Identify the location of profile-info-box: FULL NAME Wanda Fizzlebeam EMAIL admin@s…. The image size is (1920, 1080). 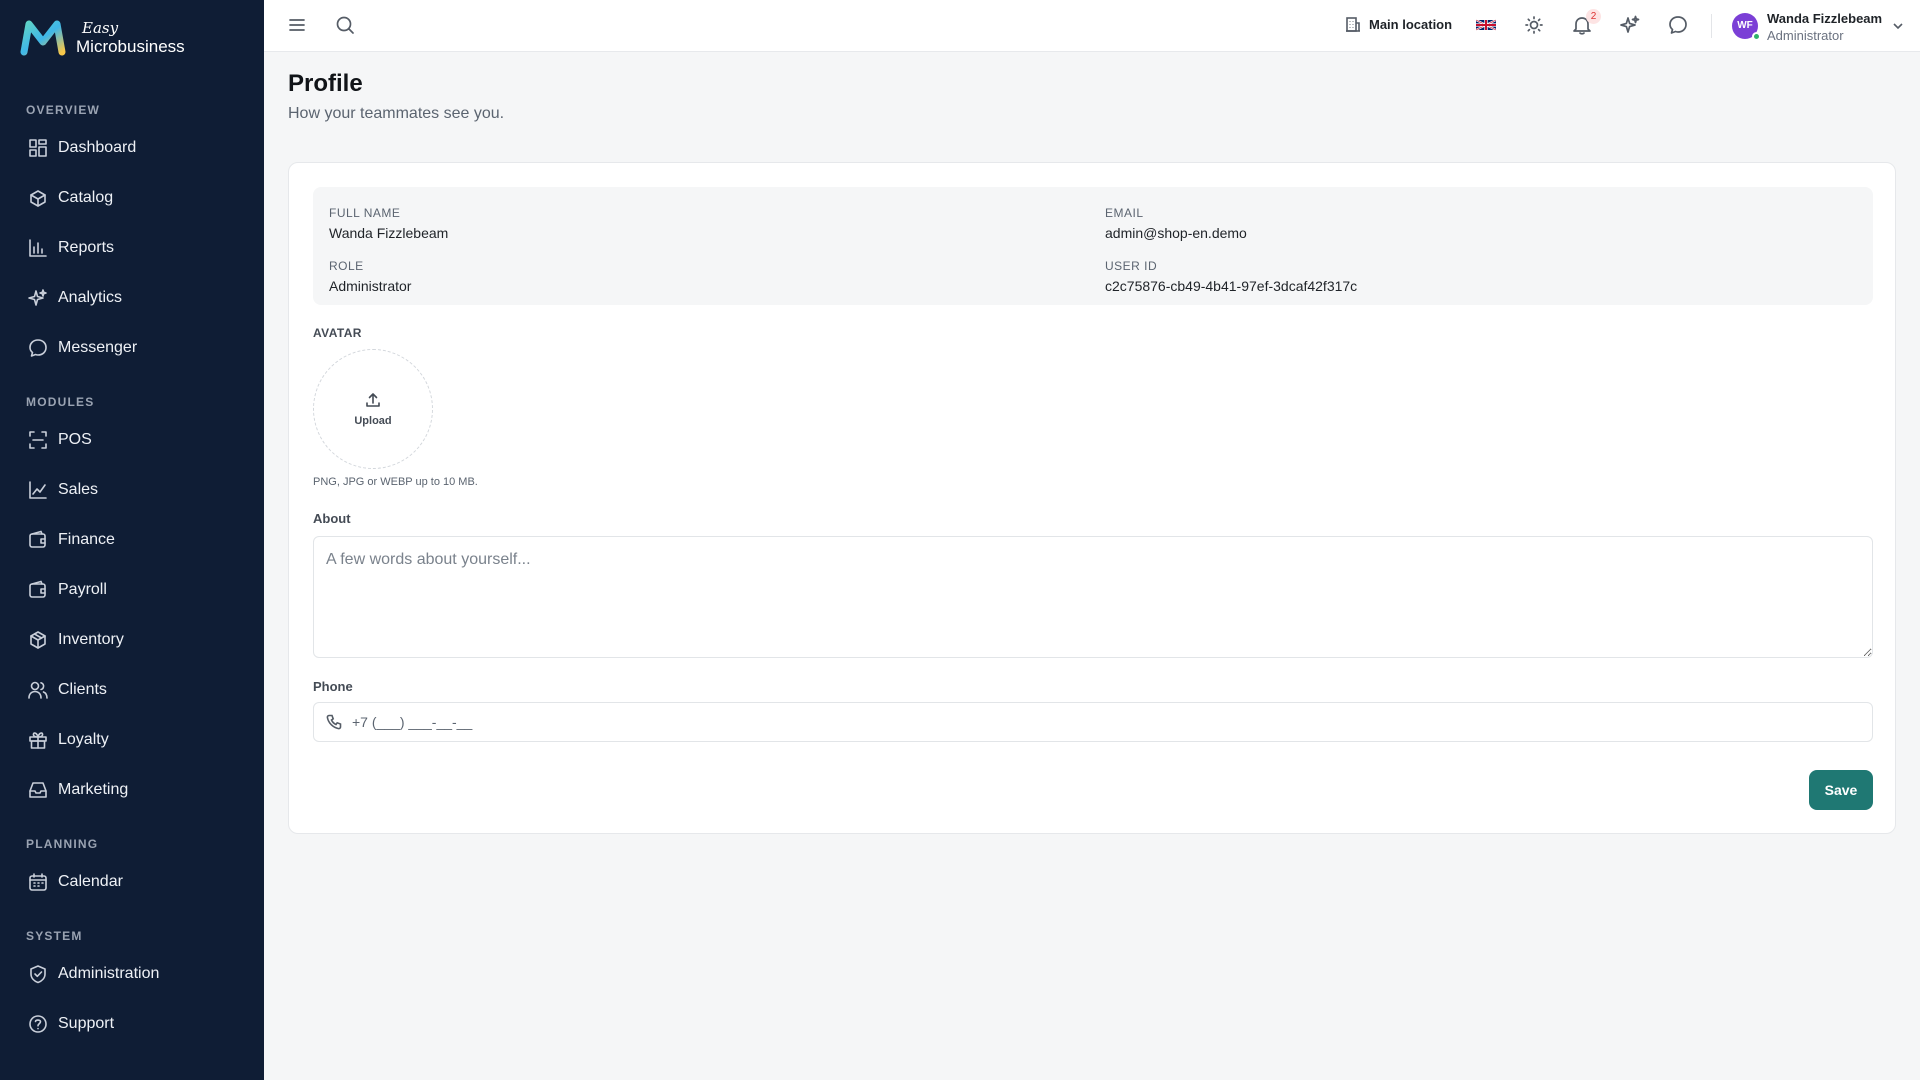
(1093, 246).